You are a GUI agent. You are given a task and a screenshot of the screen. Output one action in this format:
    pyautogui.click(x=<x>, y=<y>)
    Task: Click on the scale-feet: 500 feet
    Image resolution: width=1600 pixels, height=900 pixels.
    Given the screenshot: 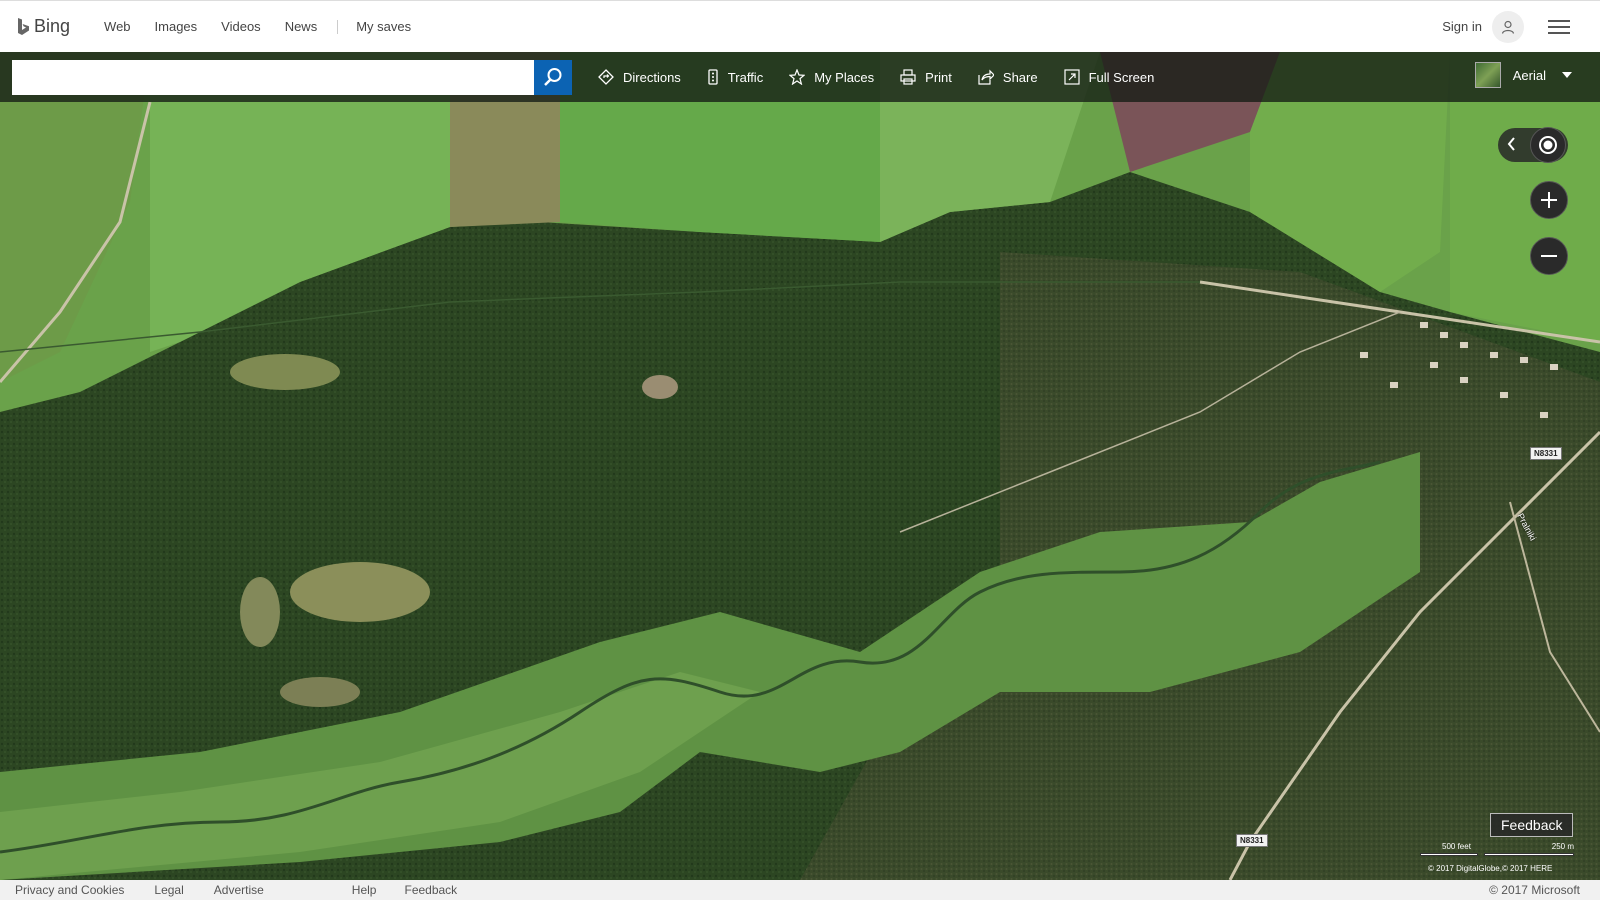 What is the action you would take?
    pyautogui.click(x=1456, y=846)
    